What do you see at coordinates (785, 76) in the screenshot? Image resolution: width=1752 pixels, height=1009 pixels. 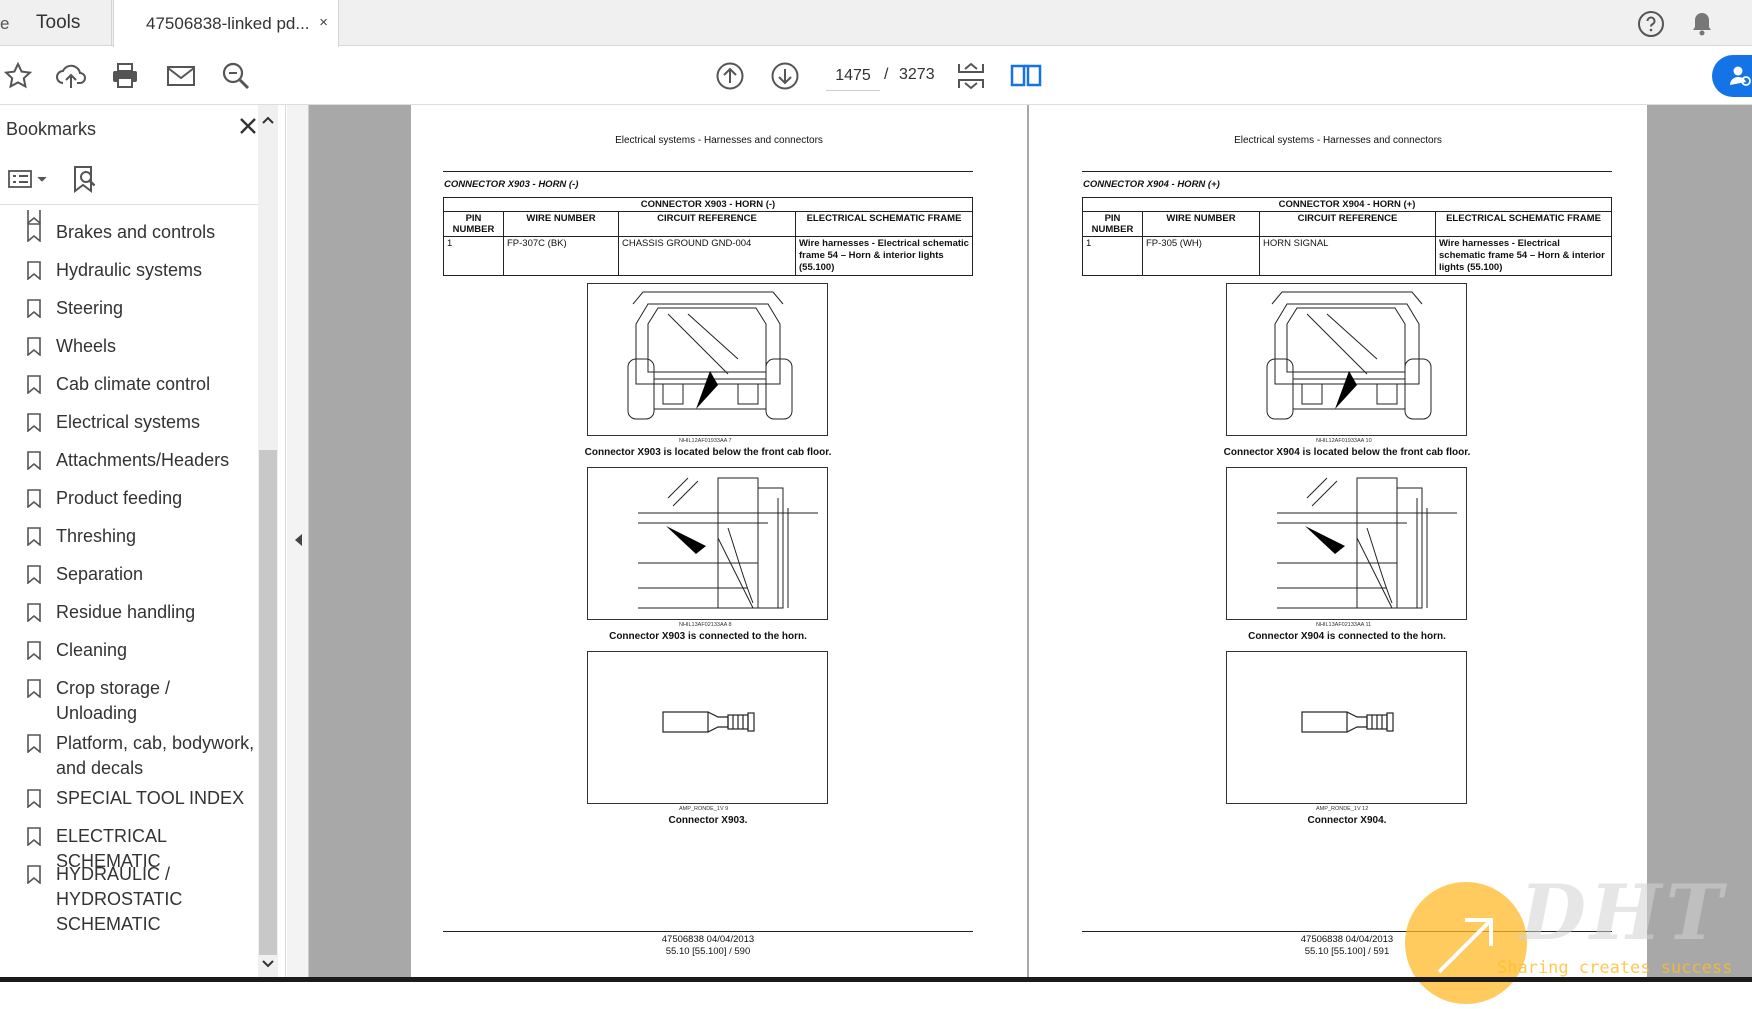 I see `page-down-icon` at bounding box center [785, 76].